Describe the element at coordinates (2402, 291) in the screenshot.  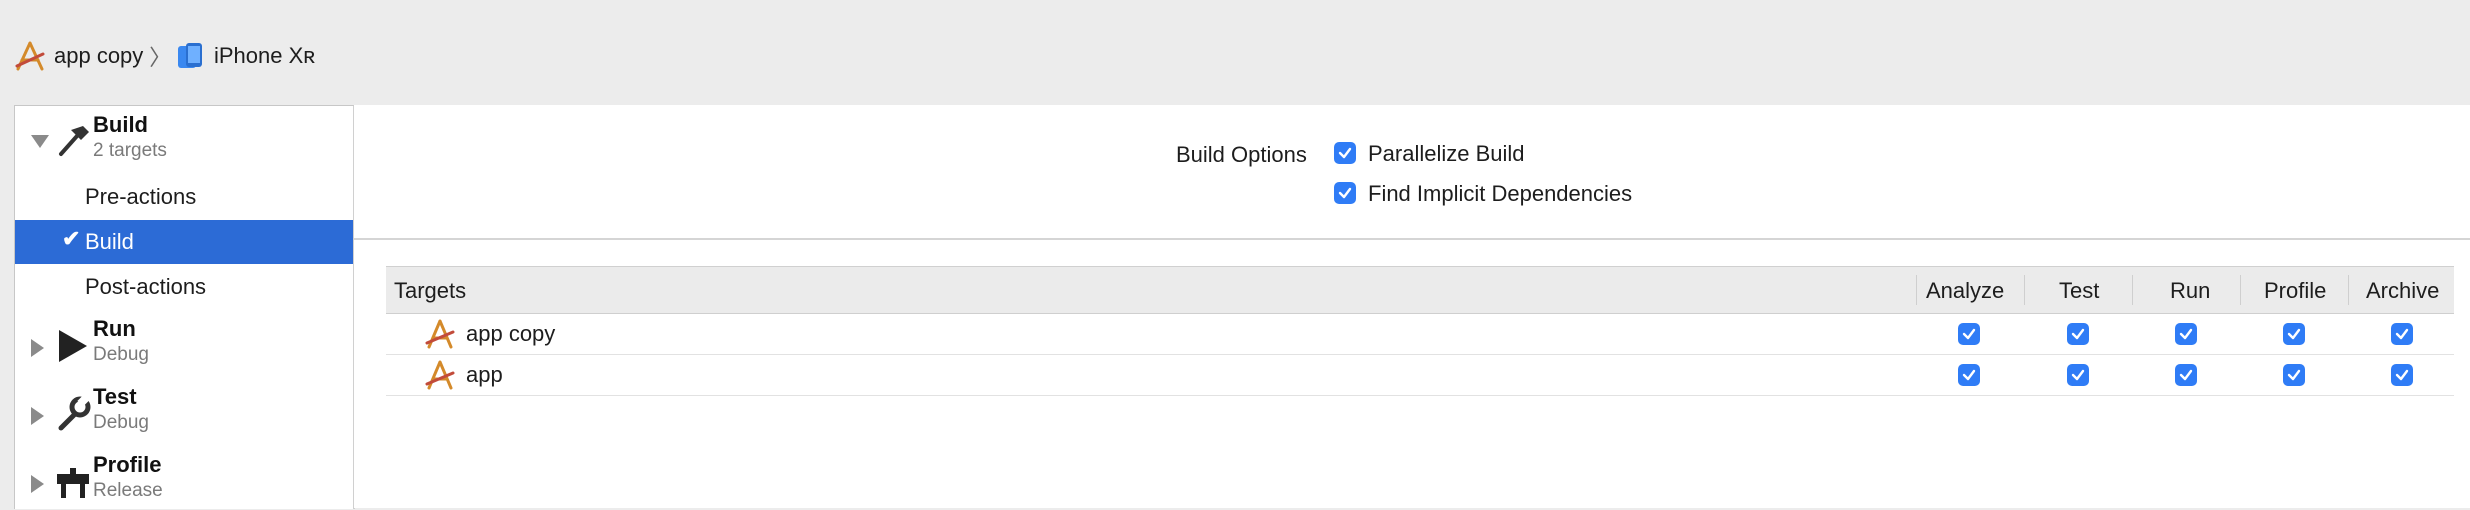
I see `column-header-archive: Archive` at that location.